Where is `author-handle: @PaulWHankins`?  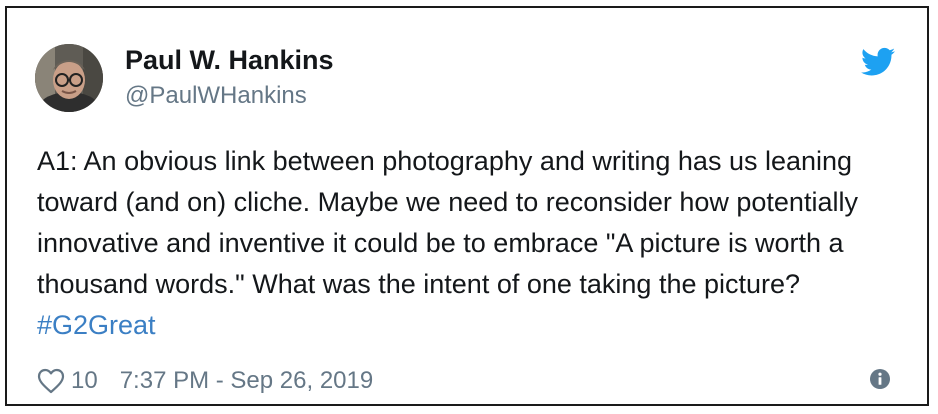
author-handle: @PaulWHankins is located at coordinates (216, 96).